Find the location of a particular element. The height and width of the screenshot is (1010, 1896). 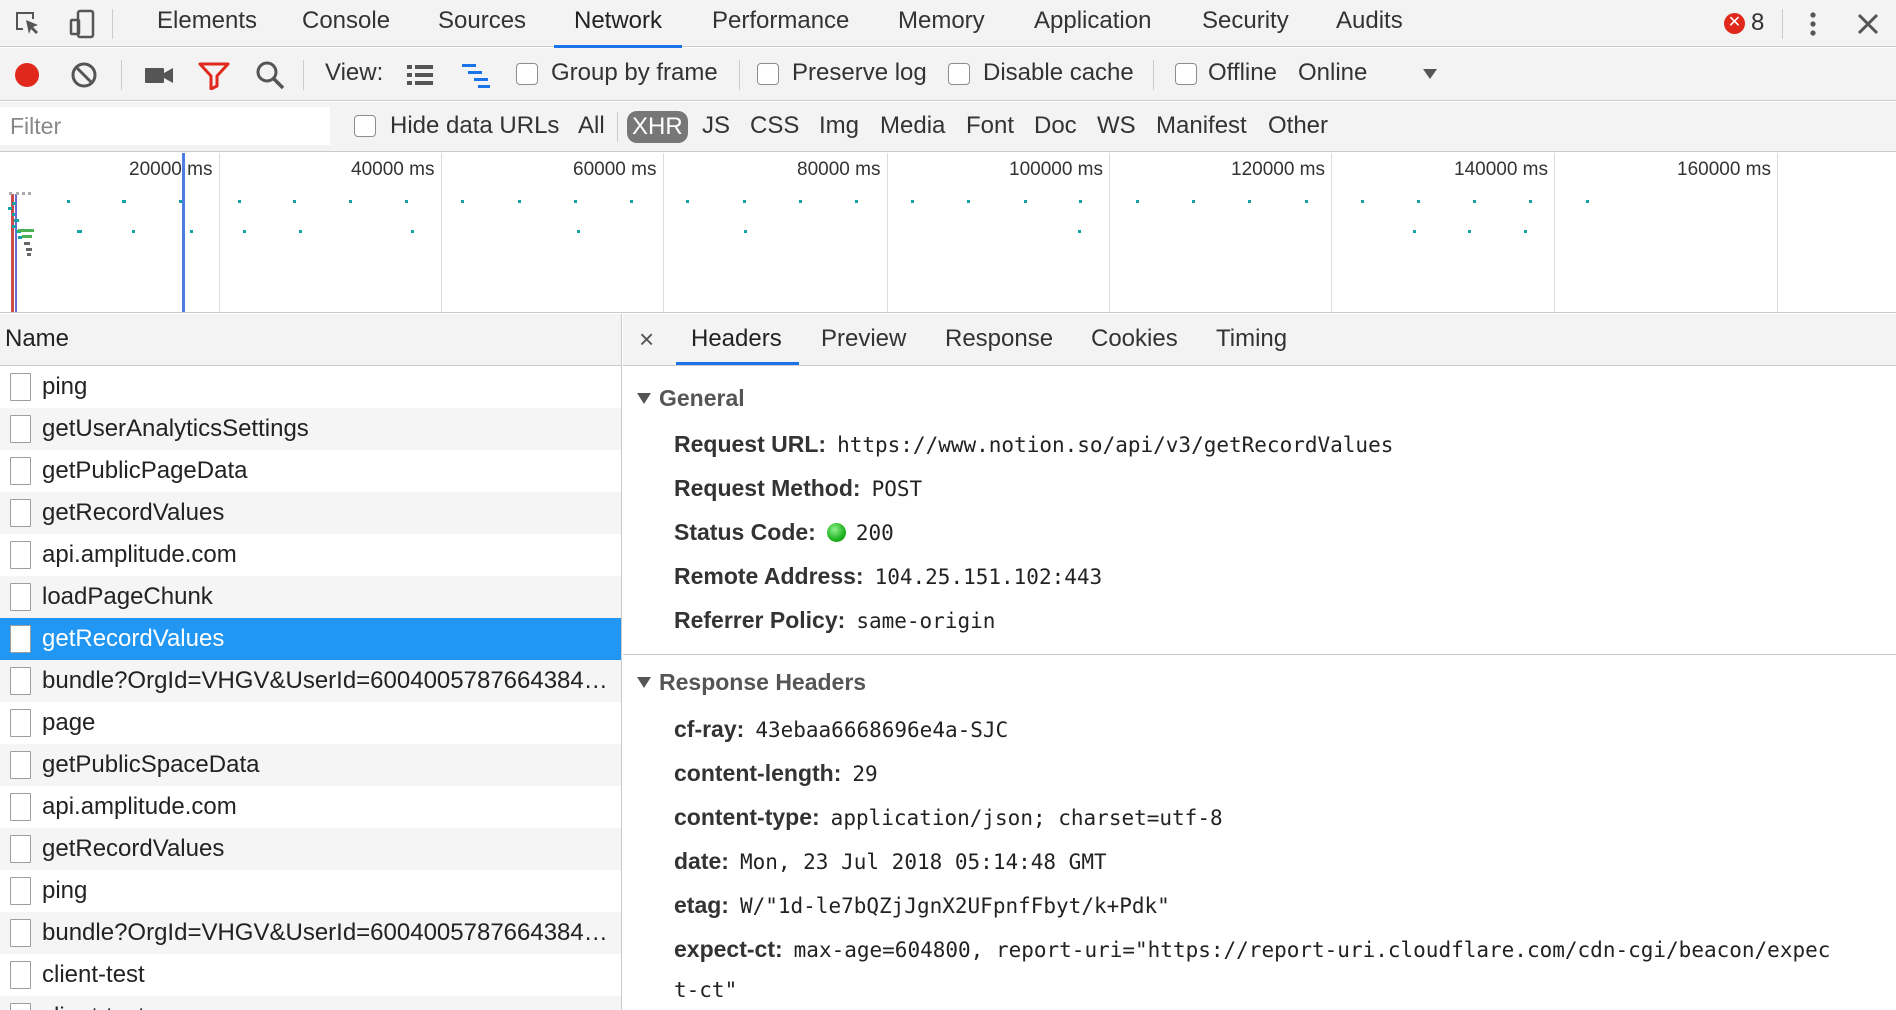

disable-cache-checkbox is located at coordinates (959, 74).